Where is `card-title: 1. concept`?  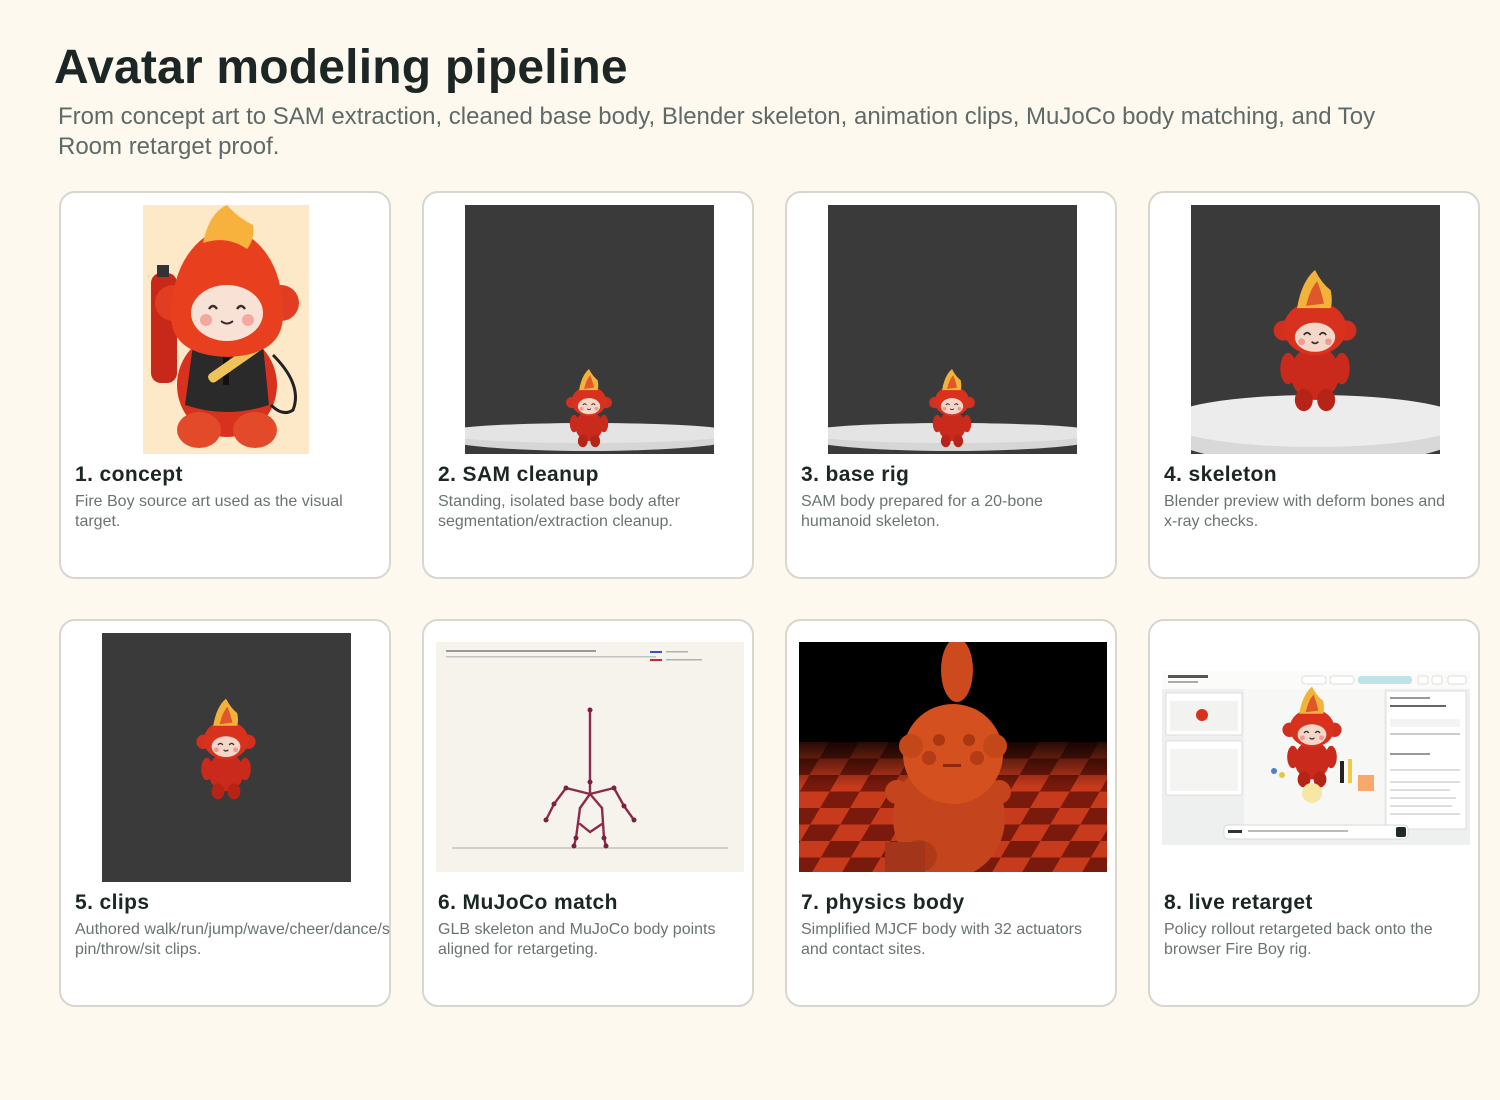
card-title: 1. concept is located at coordinates (129, 474).